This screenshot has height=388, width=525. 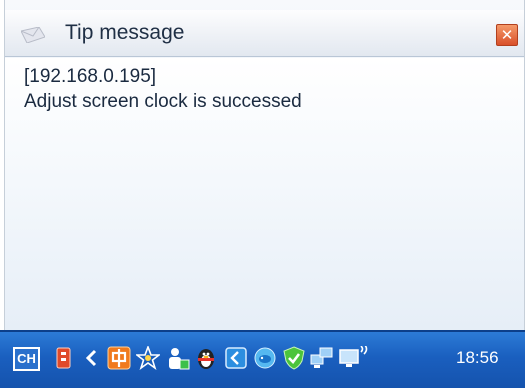 What do you see at coordinates (33, 35) in the screenshot?
I see `envelope-icon` at bounding box center [33, 35].